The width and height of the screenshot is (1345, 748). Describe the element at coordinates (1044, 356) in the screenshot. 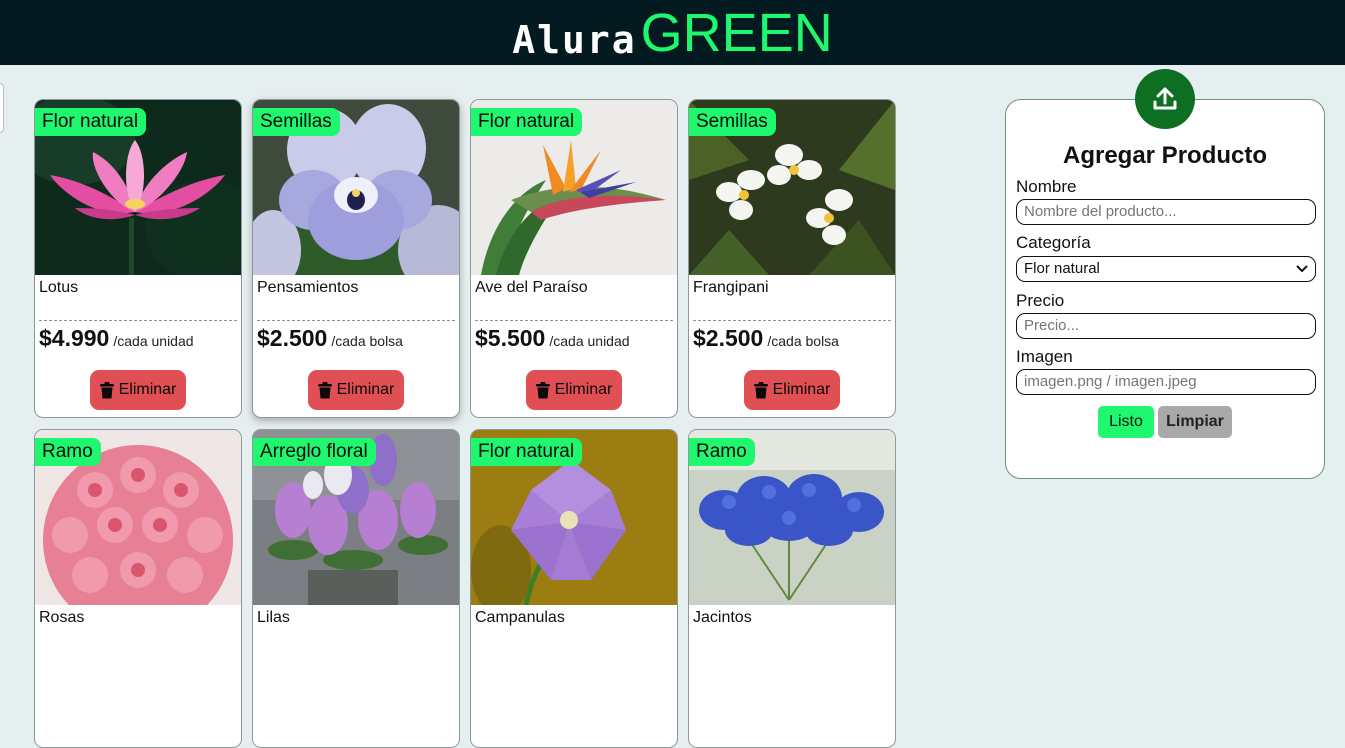

I see `image-label: Imagen` at that location.